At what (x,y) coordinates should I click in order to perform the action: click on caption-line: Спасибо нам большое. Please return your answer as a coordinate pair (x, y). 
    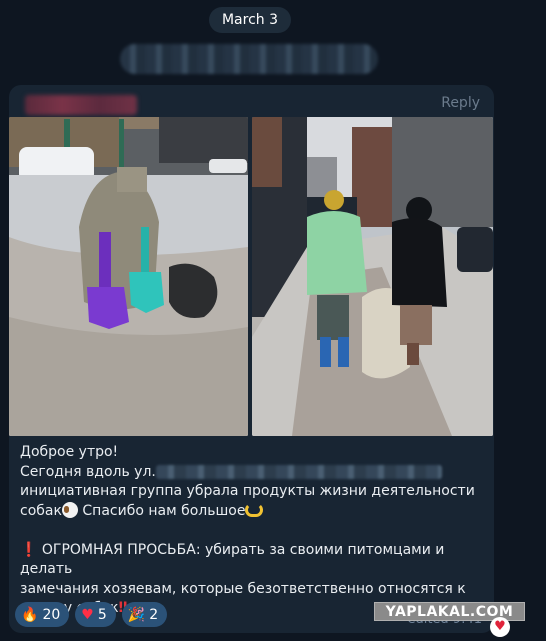
    Looking at the image, I should click on (161, 510).